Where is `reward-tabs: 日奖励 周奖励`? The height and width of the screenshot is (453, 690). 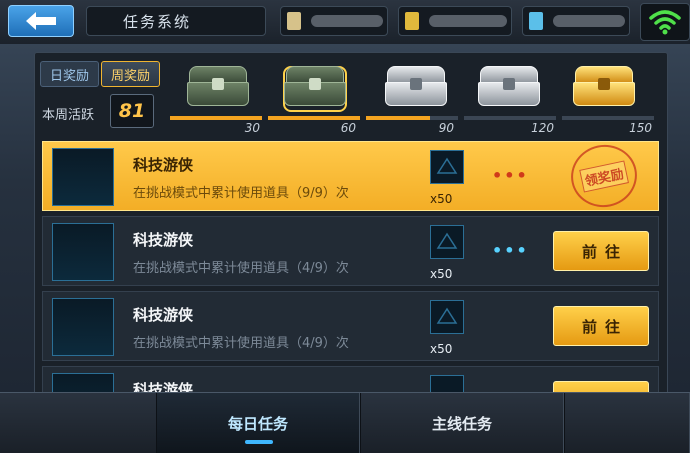 reward-tabs: 日奖励 周奖励 is located at coordinates (101, 75).